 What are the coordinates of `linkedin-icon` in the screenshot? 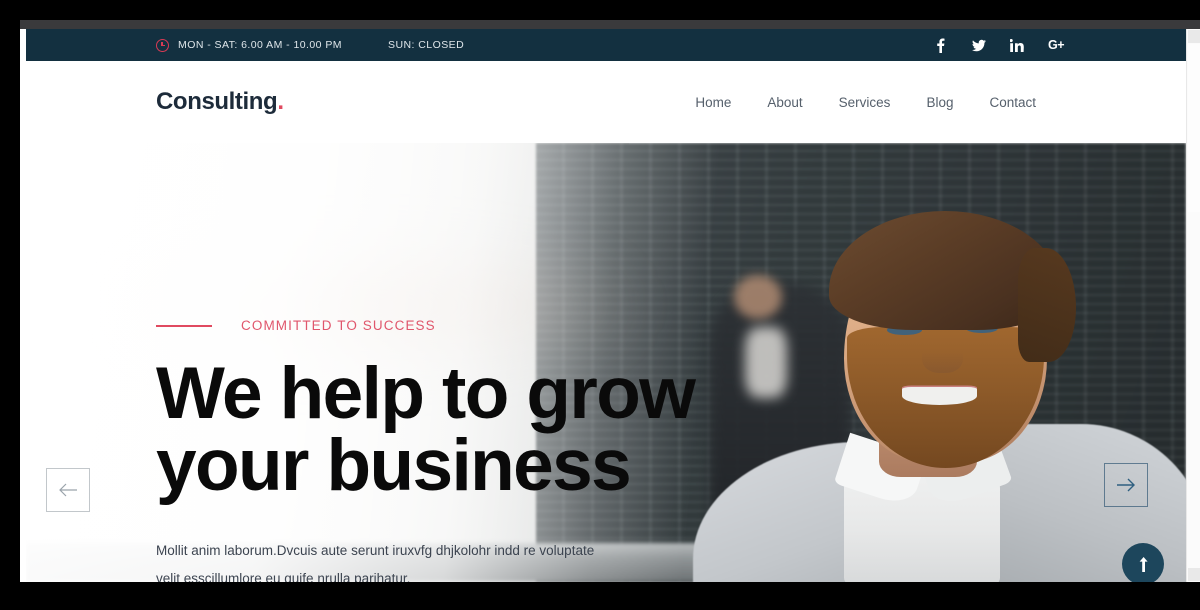 It's located at (1016, 45).